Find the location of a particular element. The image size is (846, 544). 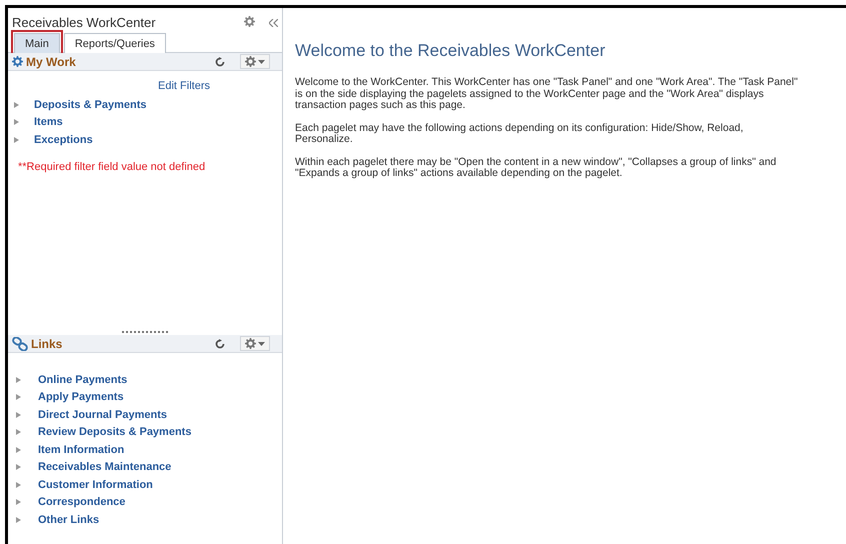

panel-title: Receivables WorkCenter is located at coordinates (84, 22).